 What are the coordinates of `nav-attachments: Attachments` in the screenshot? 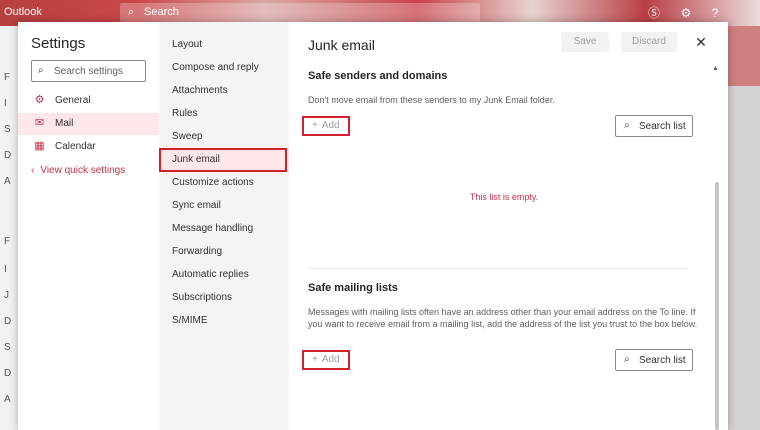 It's located at (224, 91).